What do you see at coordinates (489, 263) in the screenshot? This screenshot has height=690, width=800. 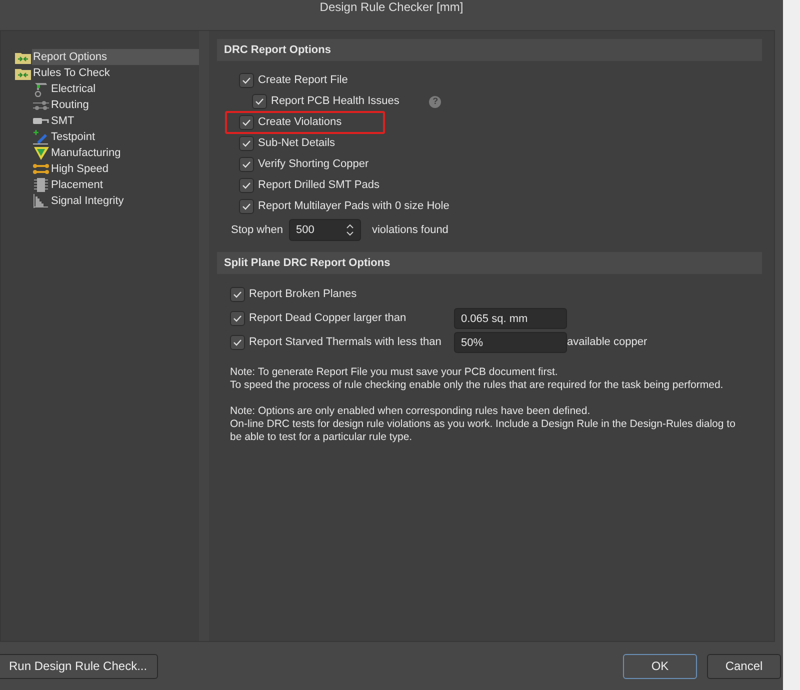 I see `section-header: Split Plane DRC Report Options` at bounding box center [489, 263].